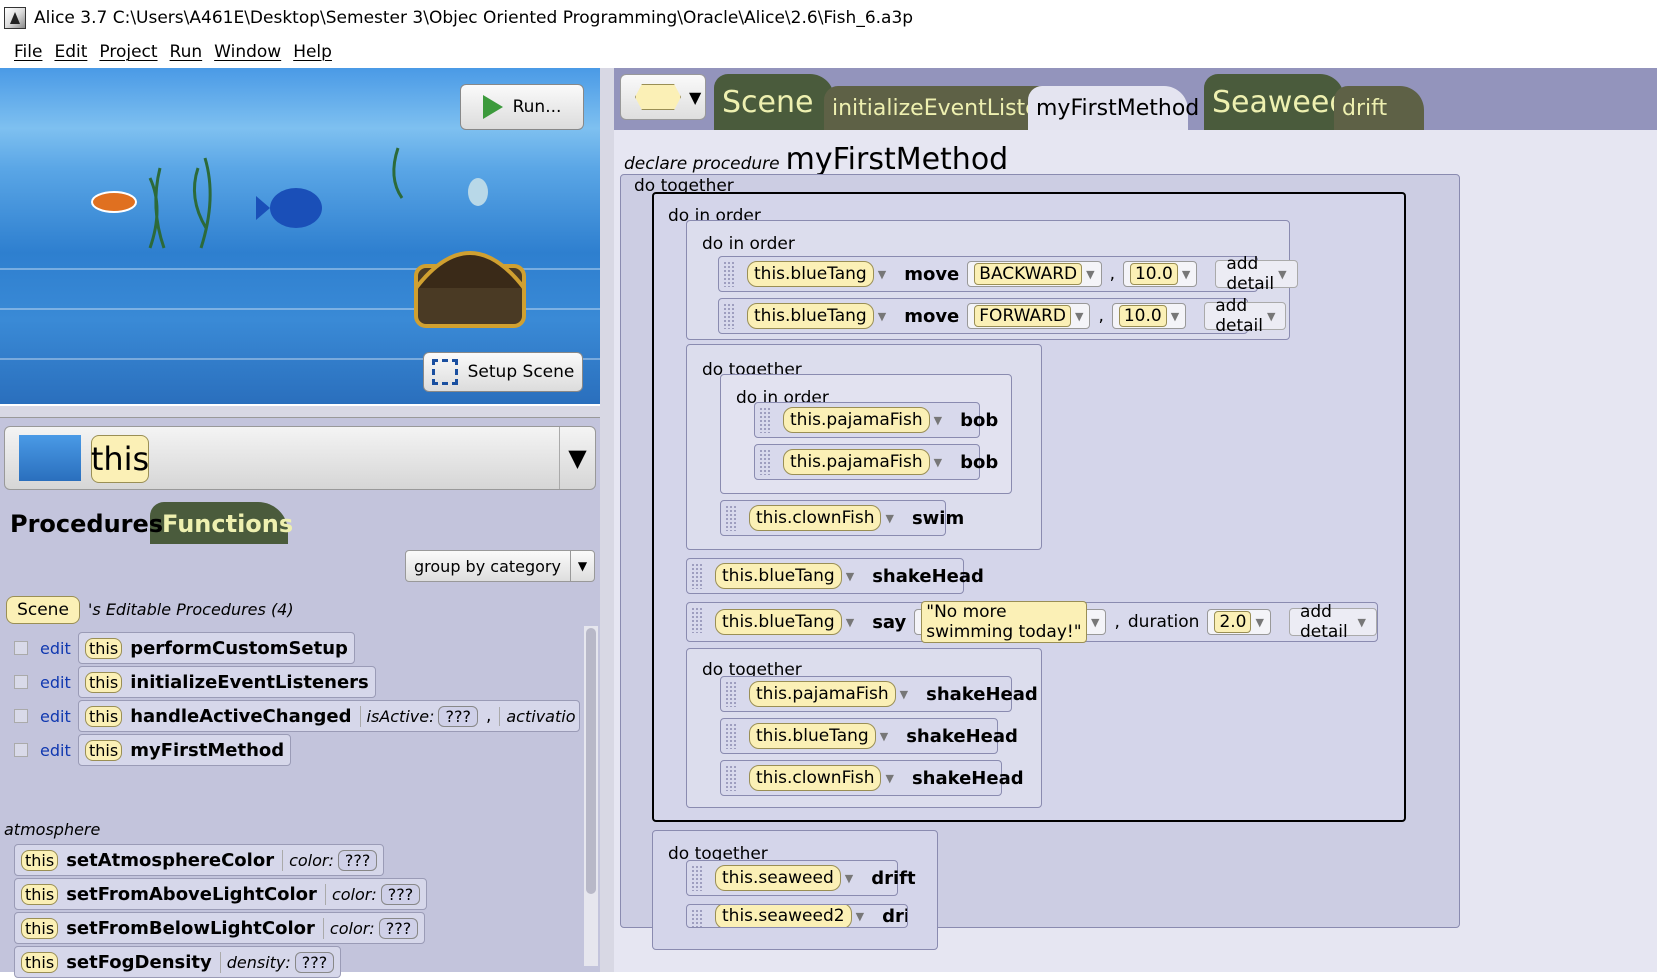 The height and width of the screenshot is (978, 1657). Describe the element at coordinates (1239, 622) in the screenshot. I see `duration-arg: 2.0 ▼` at that location.